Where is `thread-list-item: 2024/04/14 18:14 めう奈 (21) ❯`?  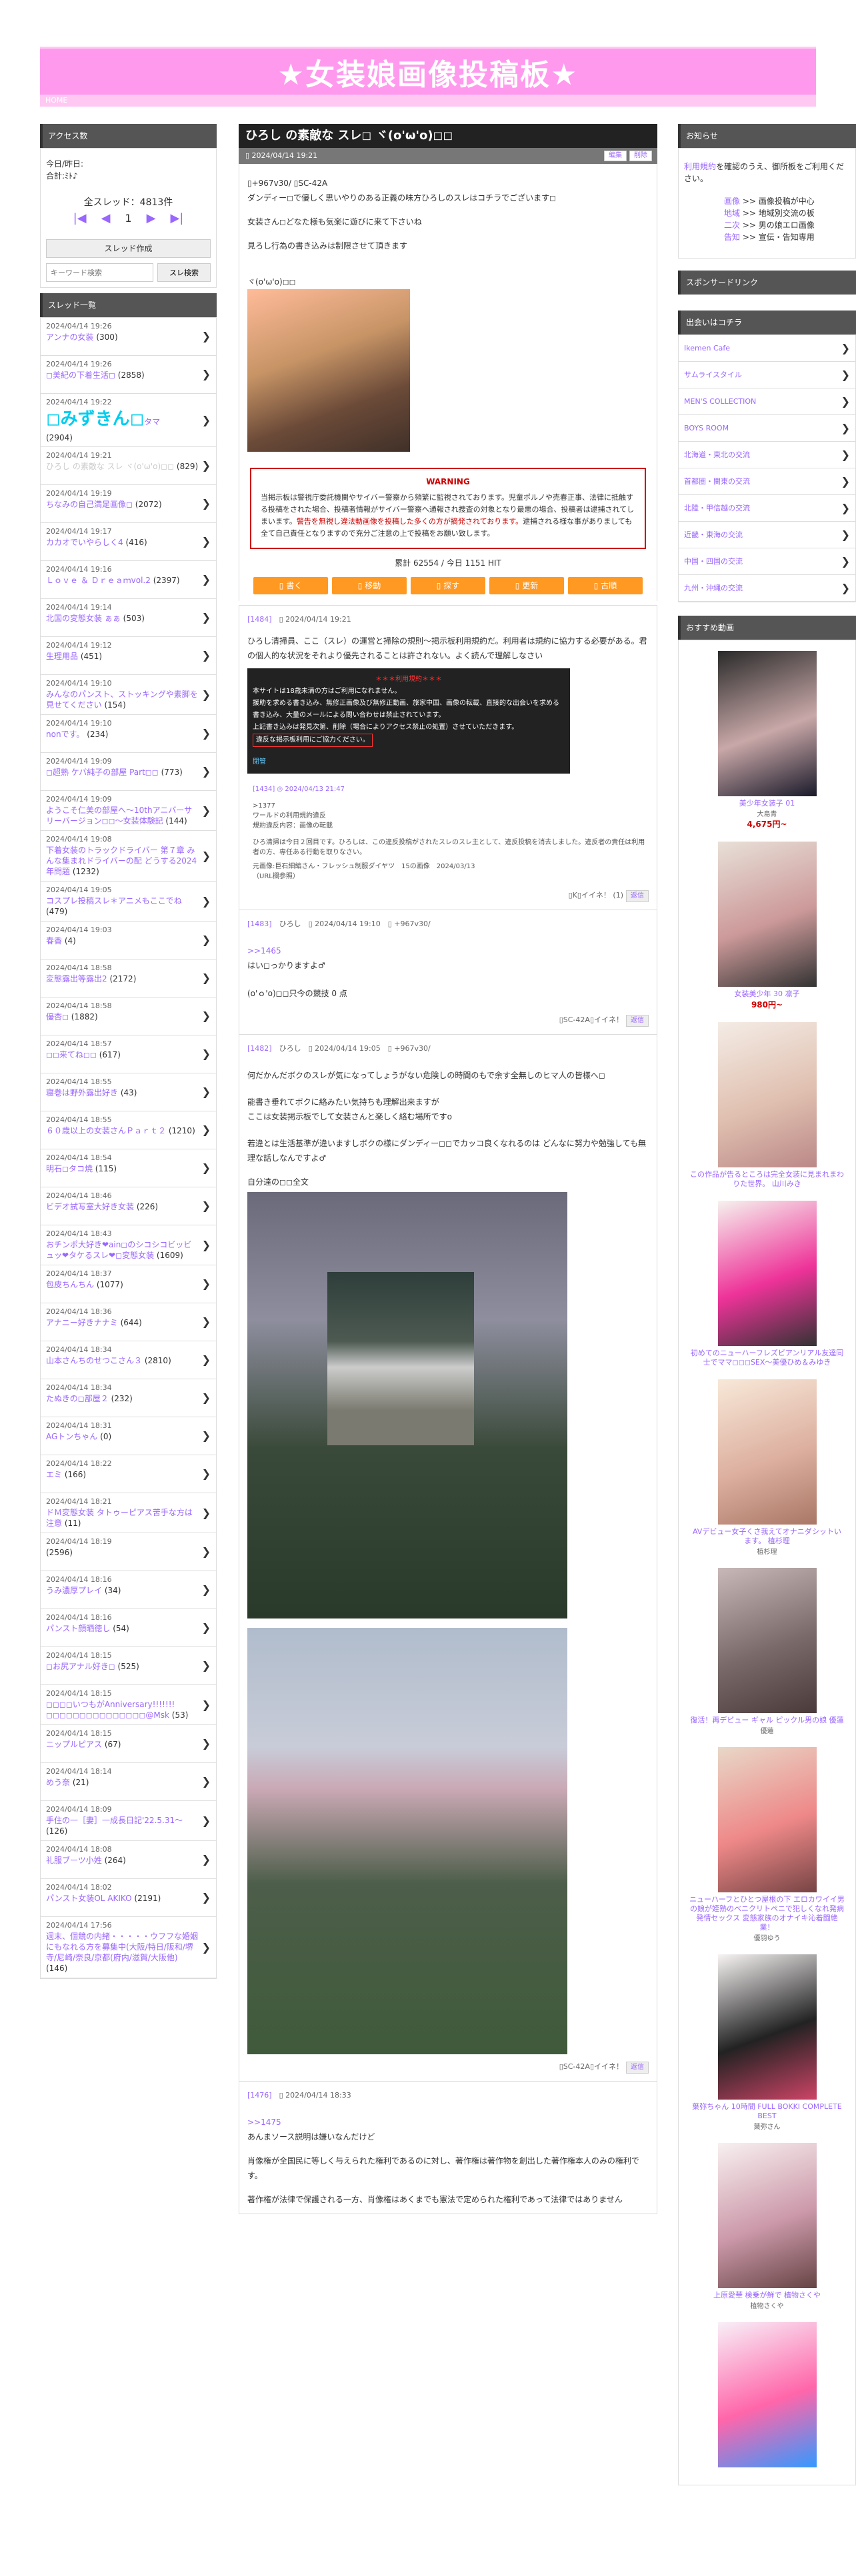 thread-list-item: 2024/04/14 18:14 めう奈 (21) ❯ is located at coordinates (128, 1782).